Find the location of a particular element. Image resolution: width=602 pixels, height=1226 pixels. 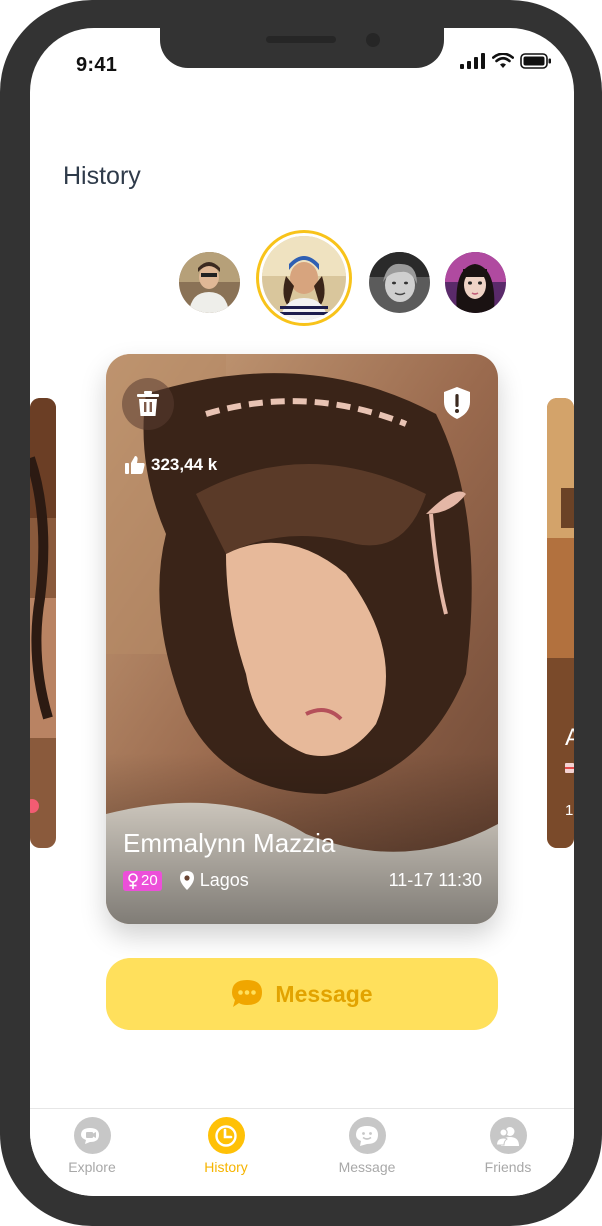

status-time: 9:41 is located at coordinates (97, 65).